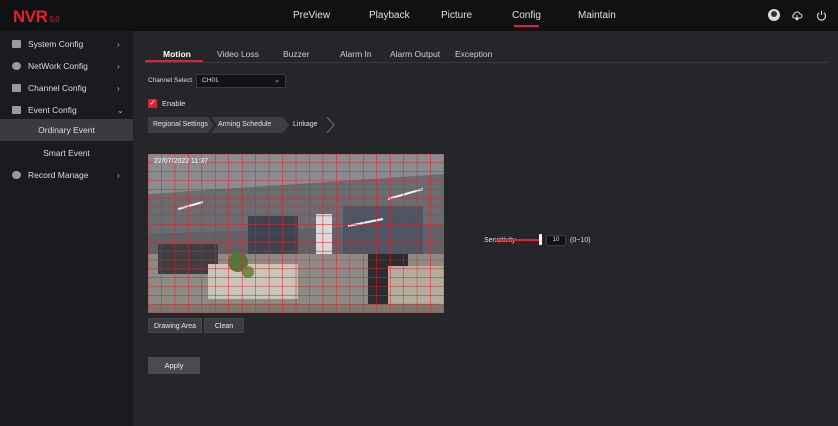  I want to click on camera-icon, so click(16, 88).